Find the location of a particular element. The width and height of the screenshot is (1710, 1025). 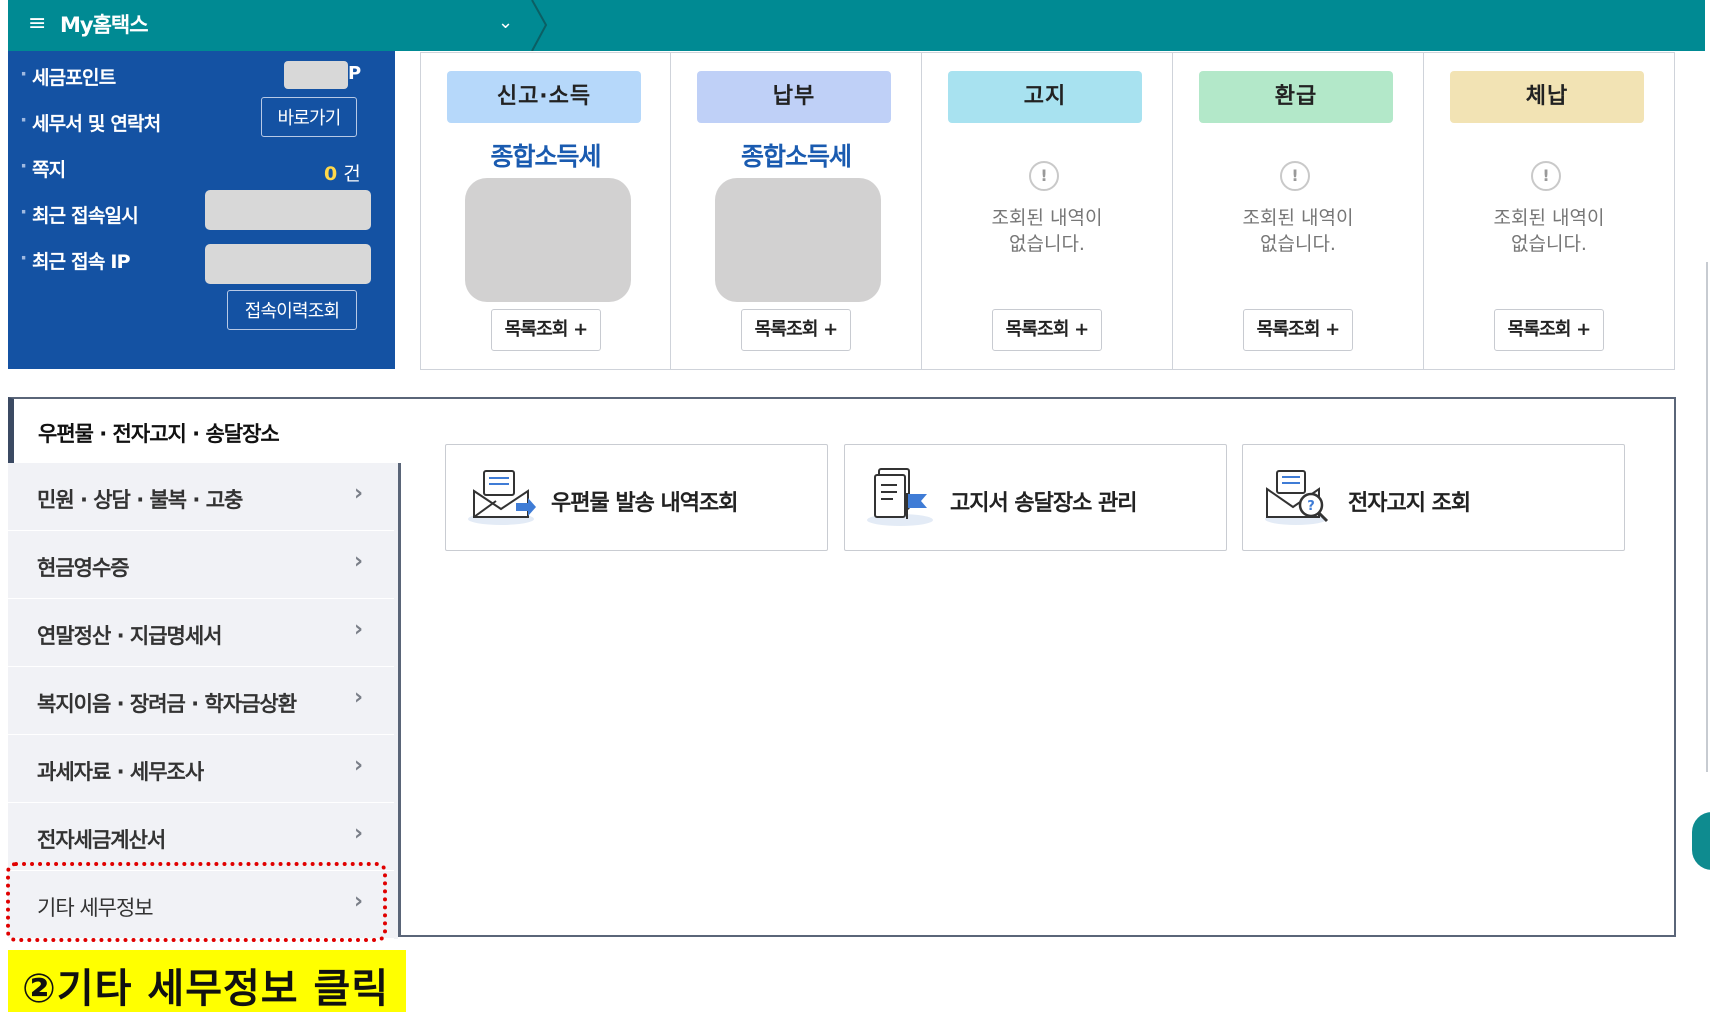

message-label: 쪽지 is located at coordinates (43, 168).